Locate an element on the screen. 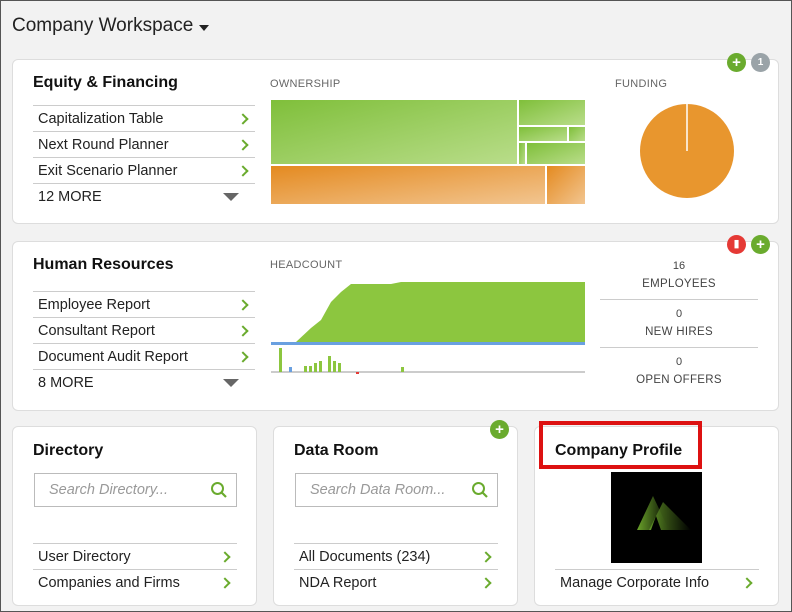 This screenshot has height=612, width=792. link-employee-report: Employee Report is located at coordinates (144, 304).